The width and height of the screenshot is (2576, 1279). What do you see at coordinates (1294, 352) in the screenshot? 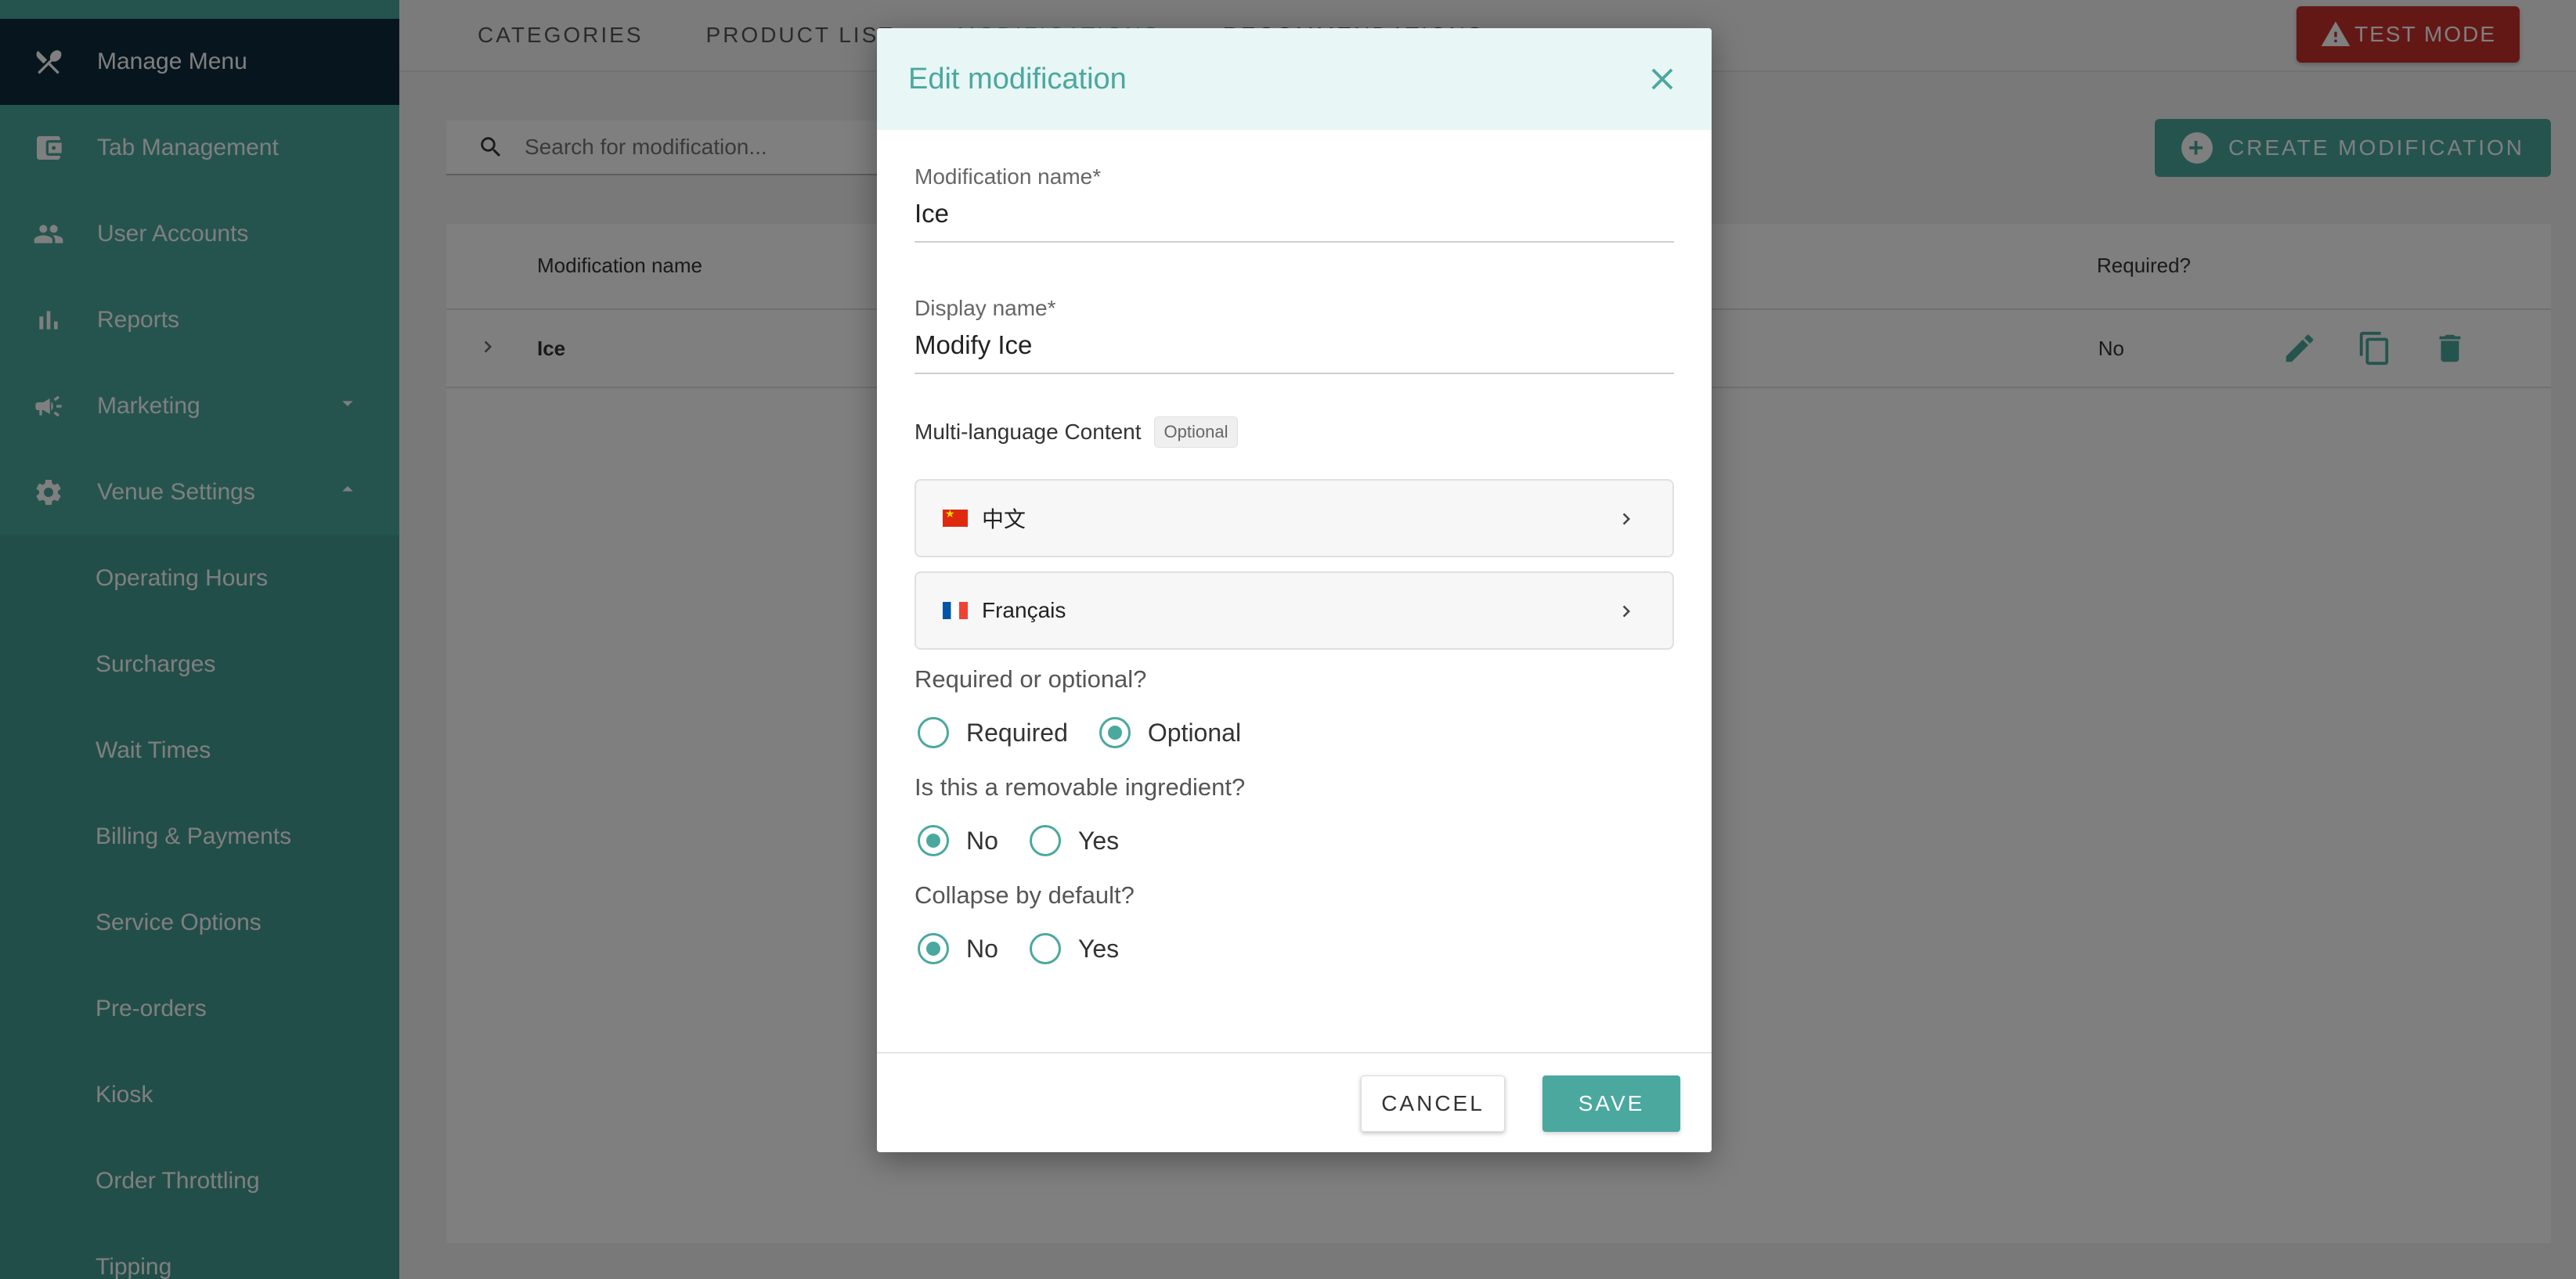
I see `display-name-input: Modify Ice` at bounding box center [1294, 352].